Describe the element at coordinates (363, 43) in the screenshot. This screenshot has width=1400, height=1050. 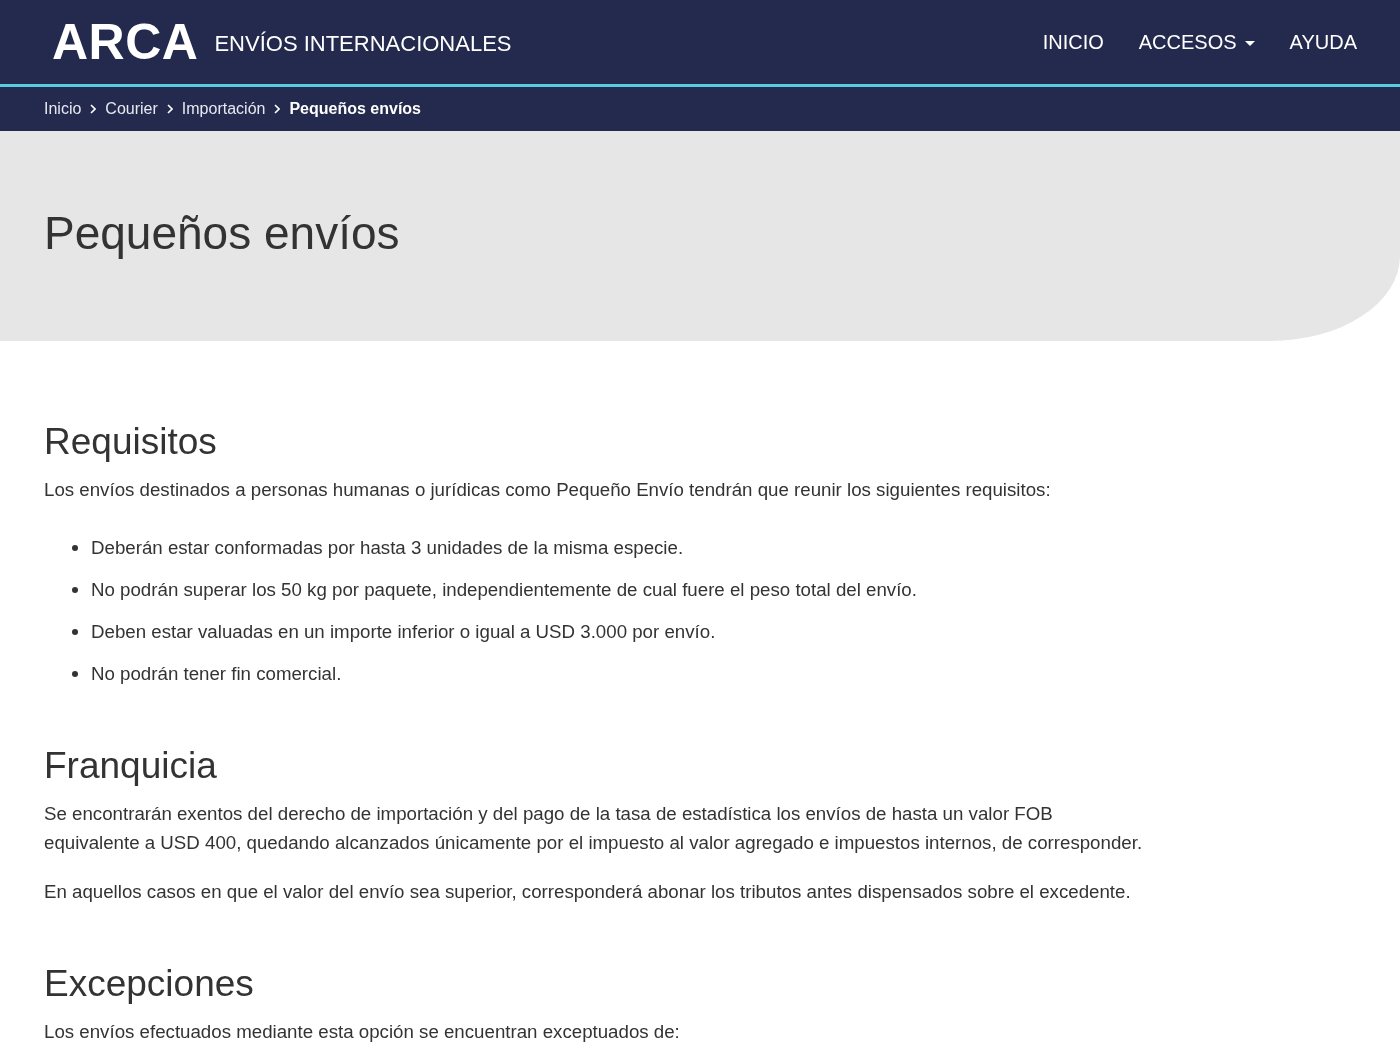
I see `site-title: ENVÍOS INTERNACIONALES` at that location.